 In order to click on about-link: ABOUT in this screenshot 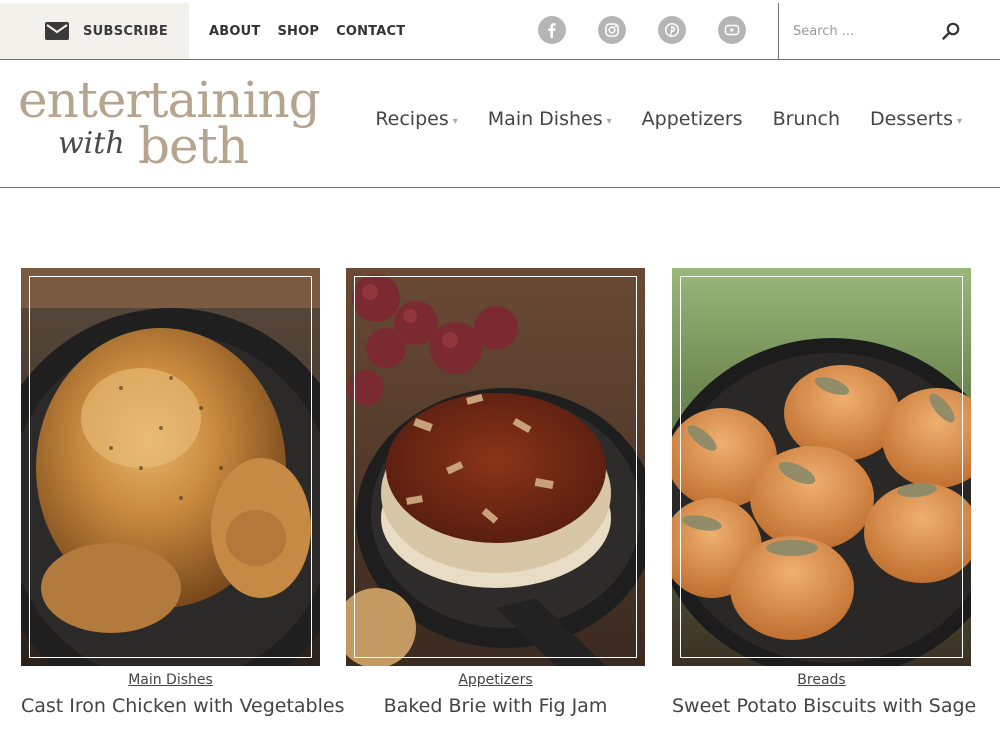, I will do `click(234, 31)`.